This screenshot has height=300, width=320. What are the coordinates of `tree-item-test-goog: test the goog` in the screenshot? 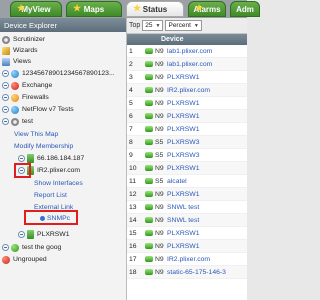 It's located at (31, 247).